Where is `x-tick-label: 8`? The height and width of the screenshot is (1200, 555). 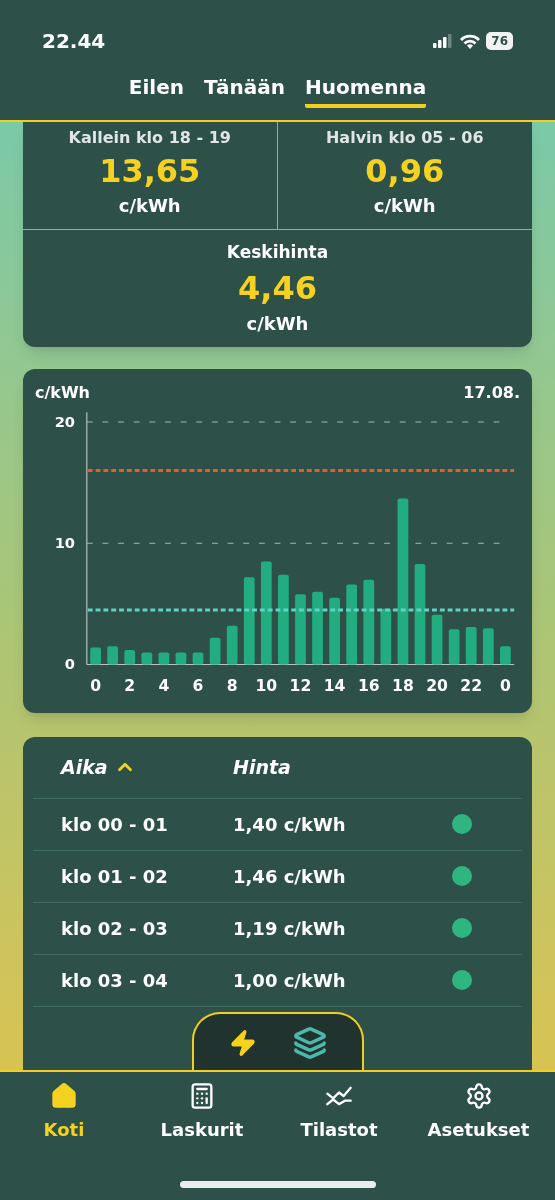 x-tick-label: 8 is located at coordinates (232, 685).